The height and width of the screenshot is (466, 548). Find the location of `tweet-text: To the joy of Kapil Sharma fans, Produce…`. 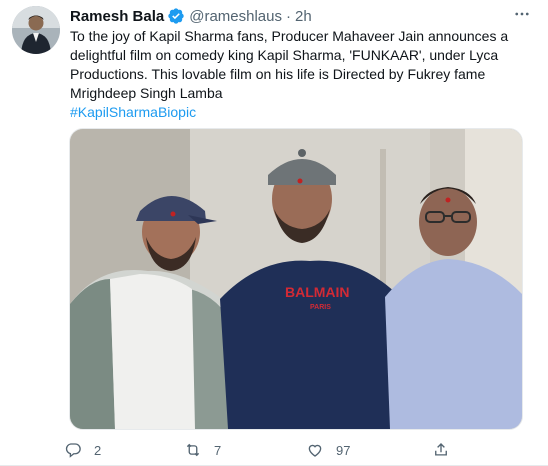

tweet-text: To the joy of Kapil Sharma fans, Produce… is located at coordinates (289, 64).